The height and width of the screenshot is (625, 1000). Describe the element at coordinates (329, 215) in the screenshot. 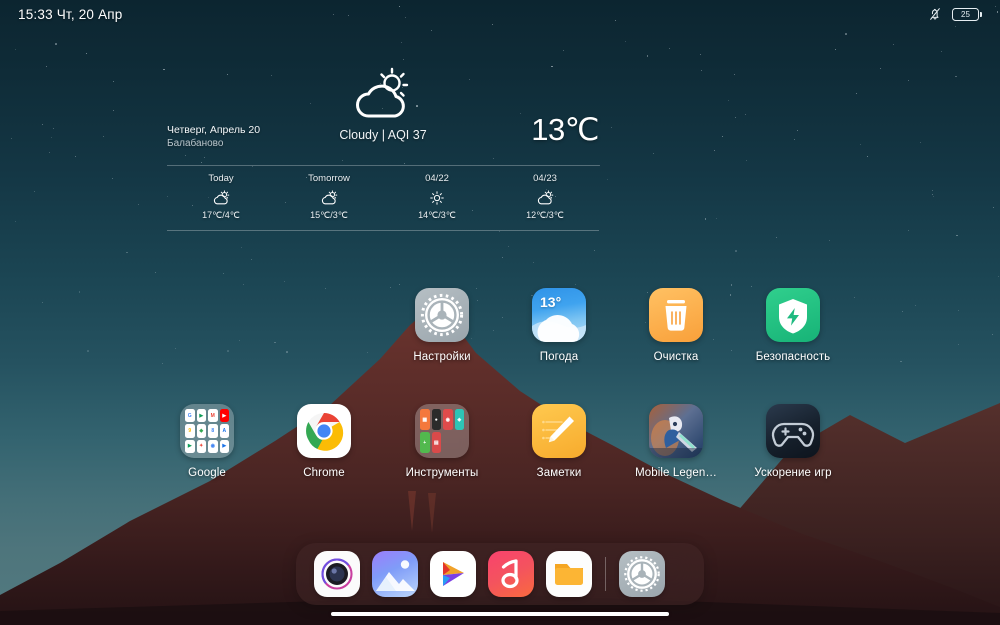

I see `forecast-day-temps: 15℃/3℃` at that location.